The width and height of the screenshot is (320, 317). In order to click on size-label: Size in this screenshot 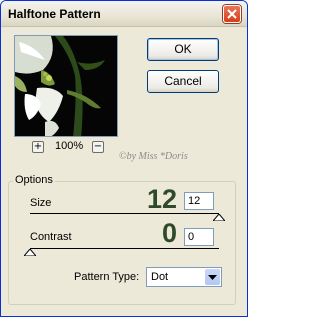, I will do `click(41, 203)`.